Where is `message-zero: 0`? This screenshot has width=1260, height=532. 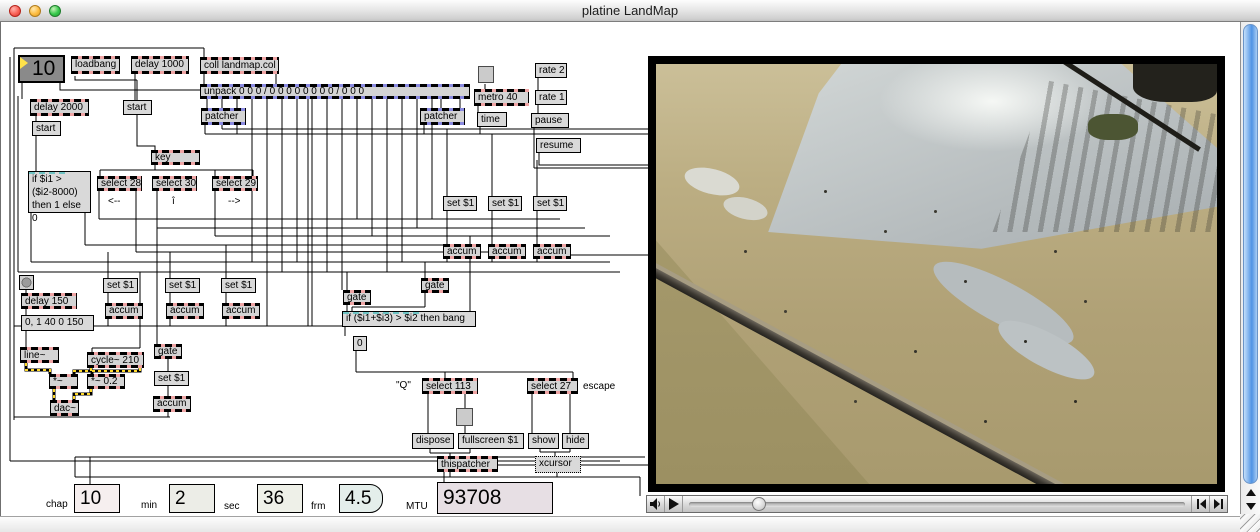
message-zero: 0 is located at coordinates (360, 343).